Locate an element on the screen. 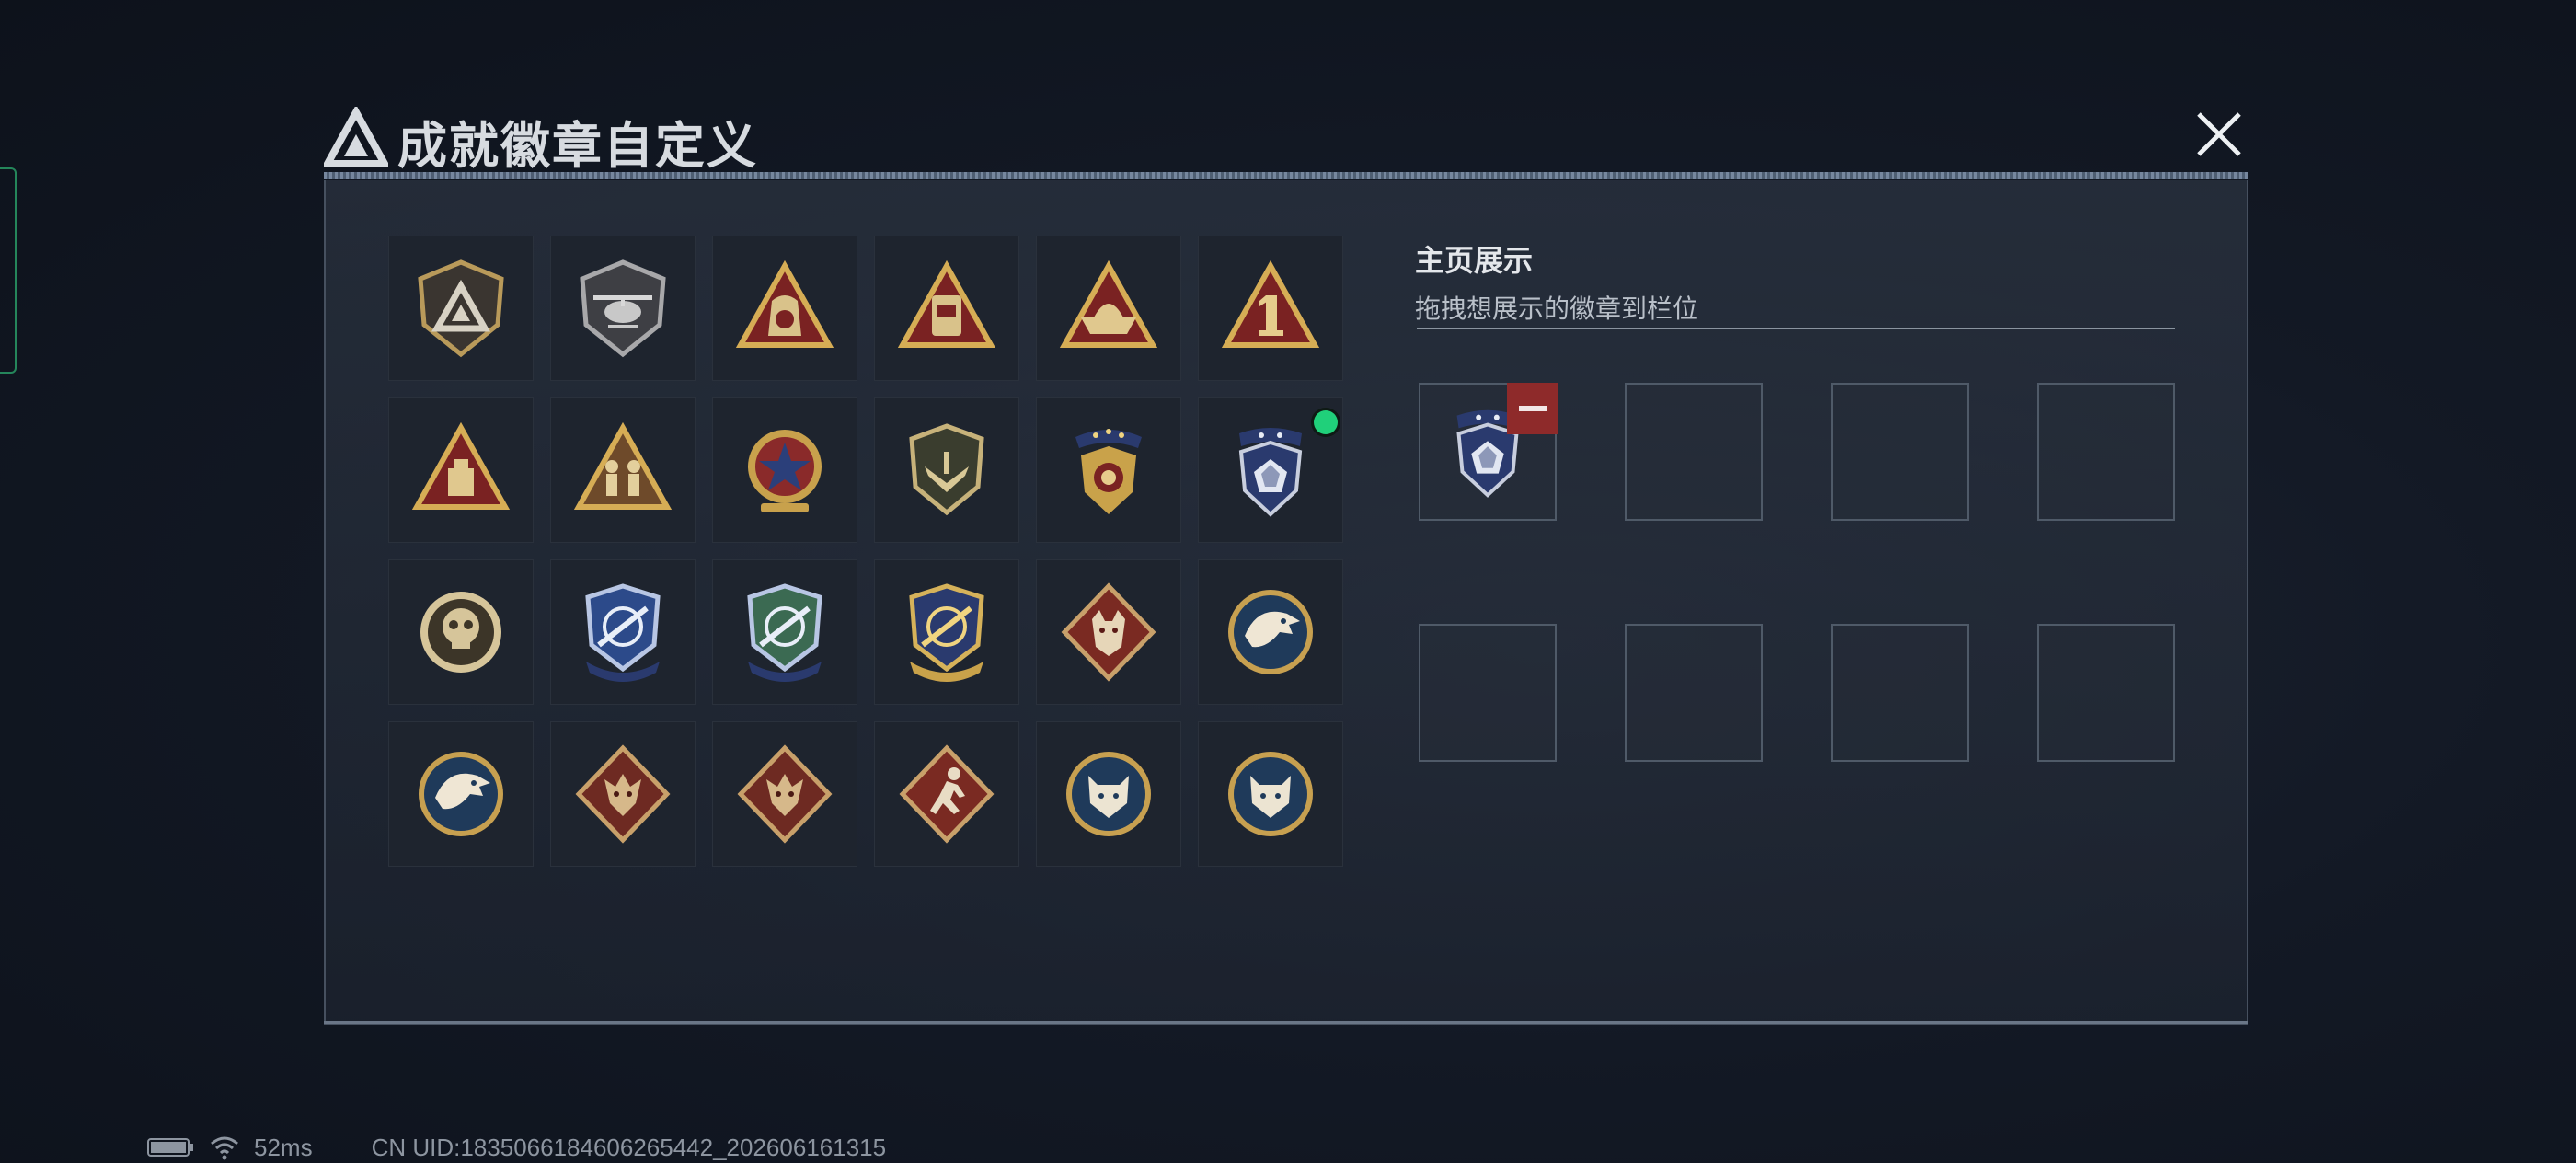 The image size is (2576, 1163). ship-triangle-badge-icon is located at coordinates (1108, 303).